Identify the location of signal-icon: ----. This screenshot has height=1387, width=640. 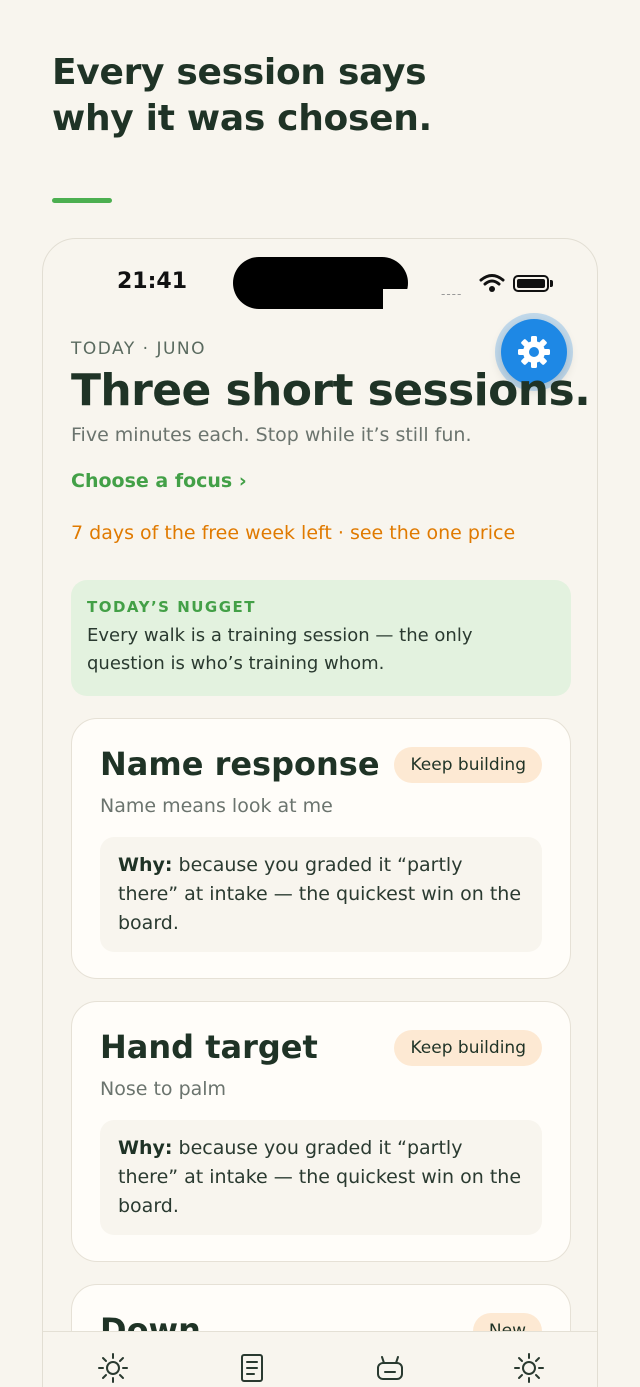
(452, 294).